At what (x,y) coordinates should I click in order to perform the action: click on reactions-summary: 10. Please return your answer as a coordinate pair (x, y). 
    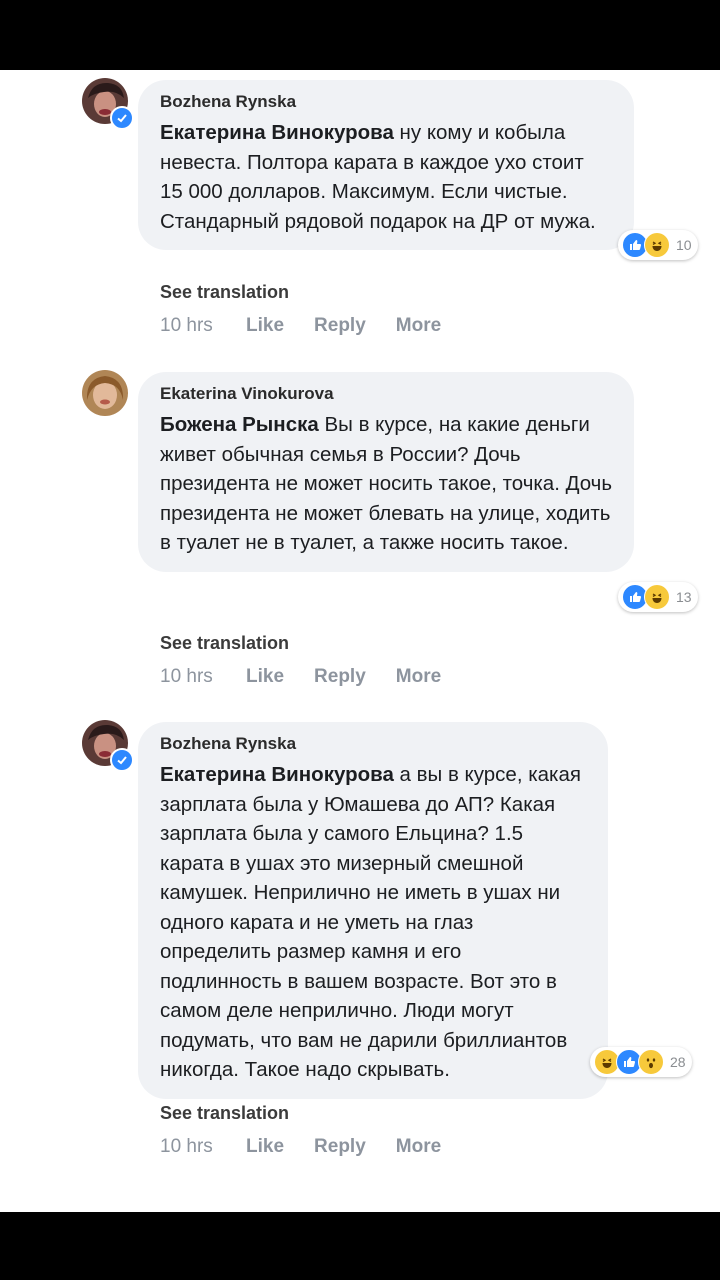
    Looking at the image, I should click on (658, 245).